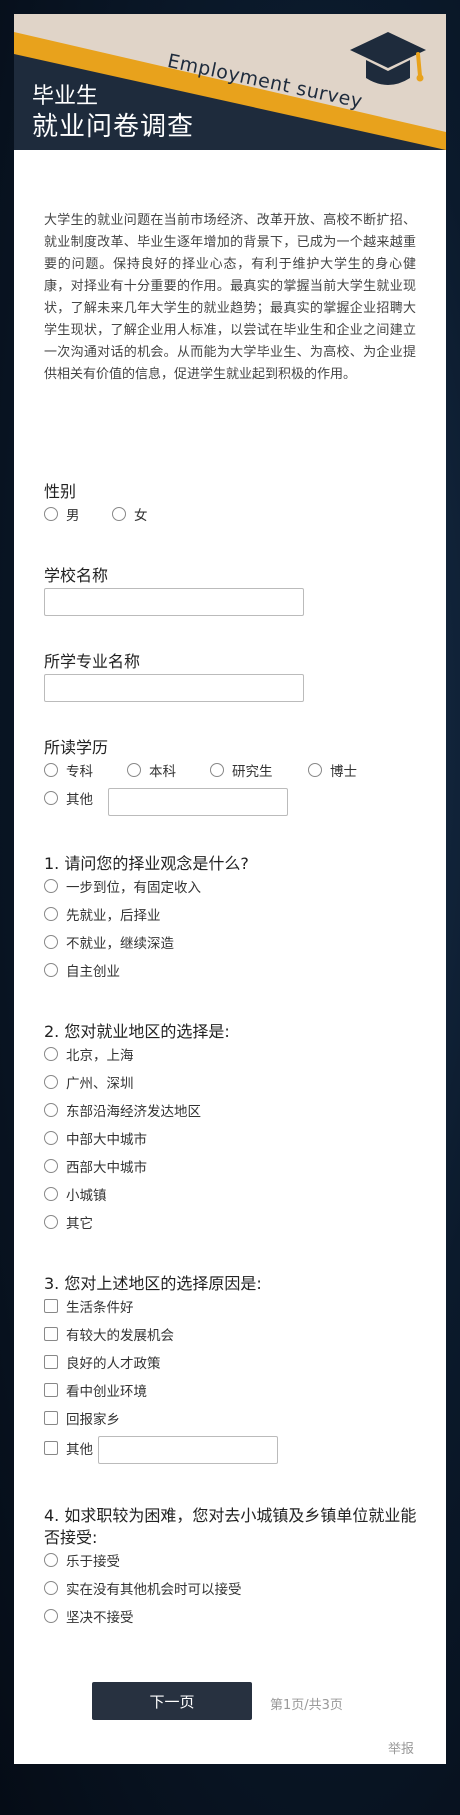 The height and width of the screenshot is (1815, 460). What do you see at coordinates (68, 1222) in the screenshot?
I see `q2-option-7: 其它` at bounding box center [68, 1222].